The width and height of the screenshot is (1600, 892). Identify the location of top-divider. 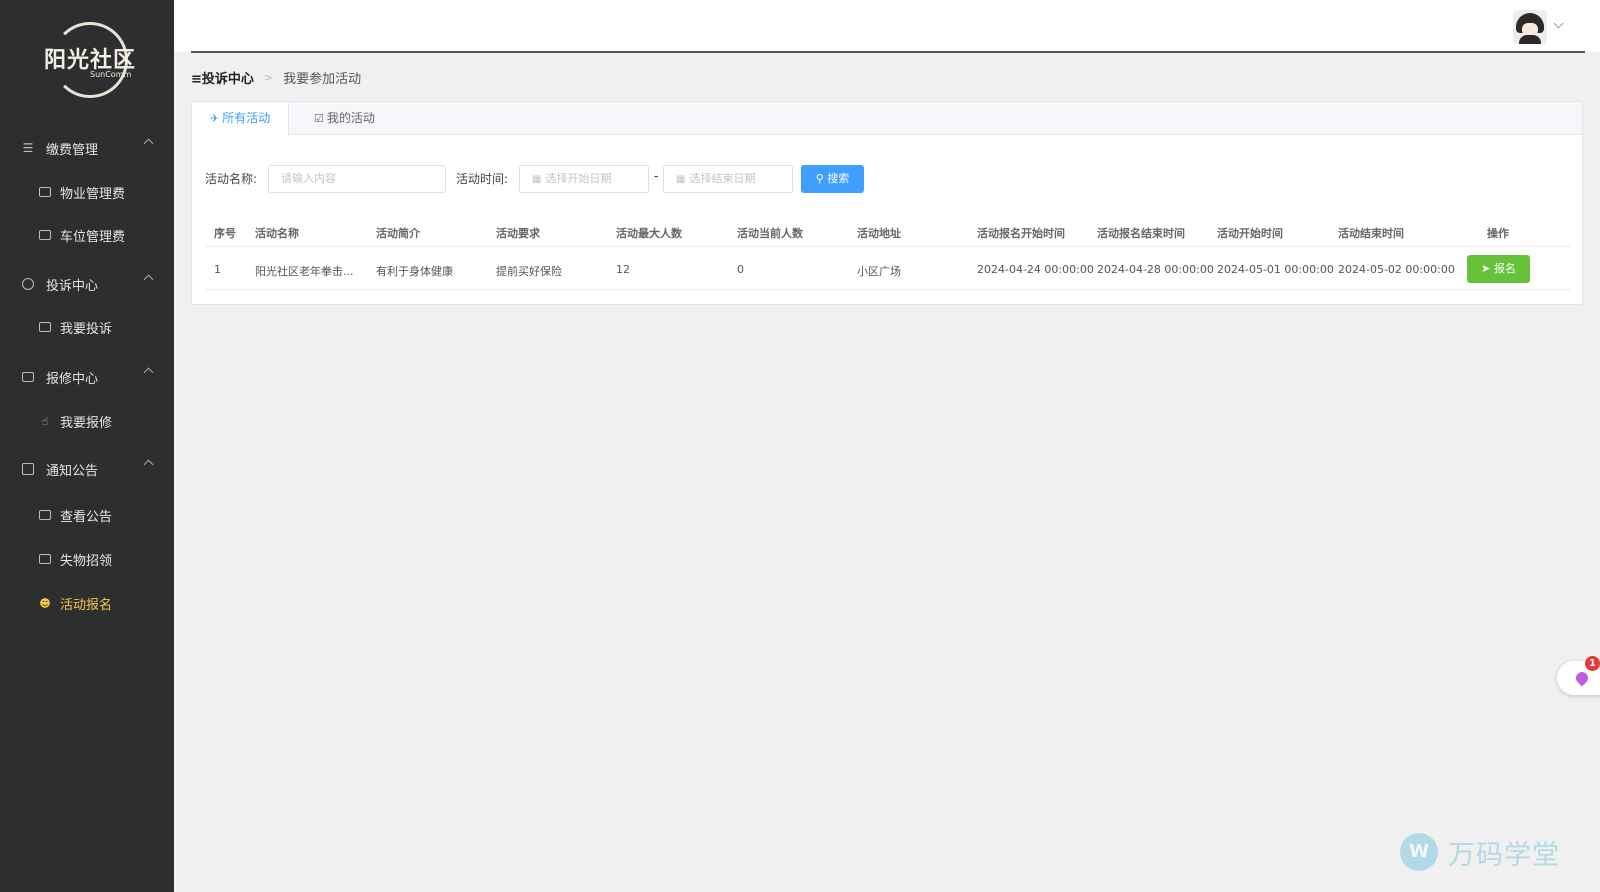
(888, 52).